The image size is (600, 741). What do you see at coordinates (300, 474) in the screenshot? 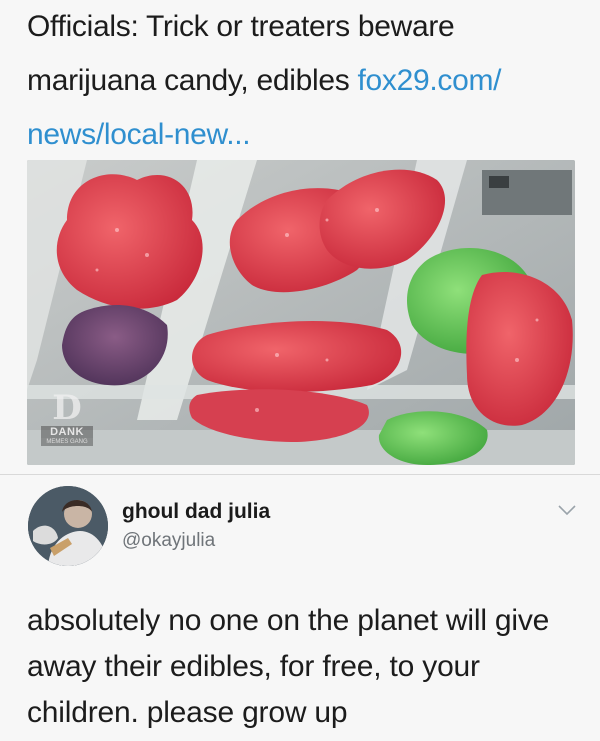
I see `divider` at bounding box center [300, 474].